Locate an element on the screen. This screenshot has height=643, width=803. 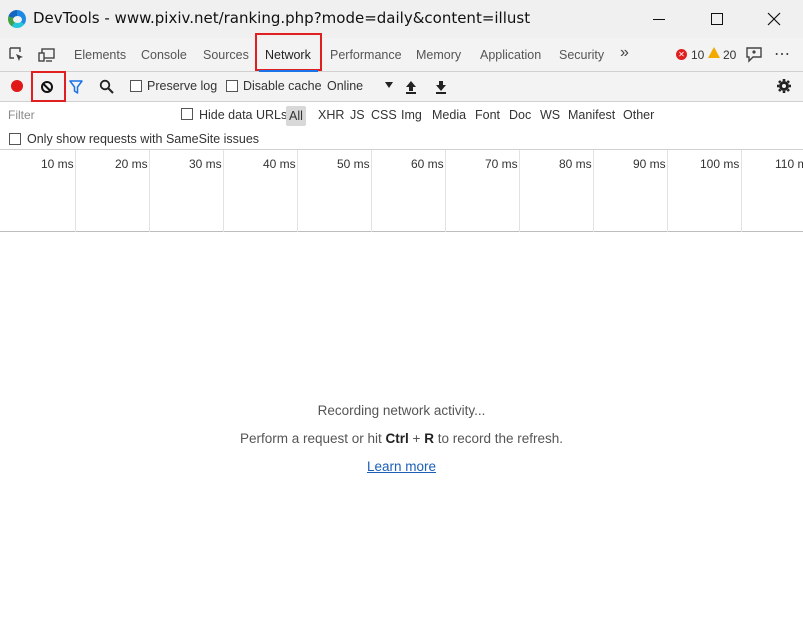
timeline-tick-label: 50 ms is located at coordinates (353, 164).